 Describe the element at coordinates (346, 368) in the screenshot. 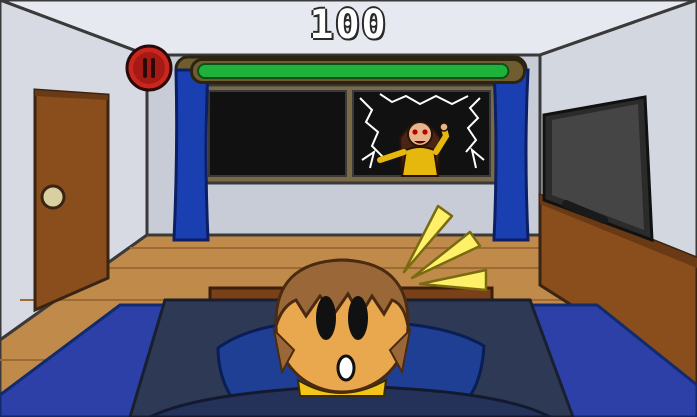

I see `player-mouth` at that location.